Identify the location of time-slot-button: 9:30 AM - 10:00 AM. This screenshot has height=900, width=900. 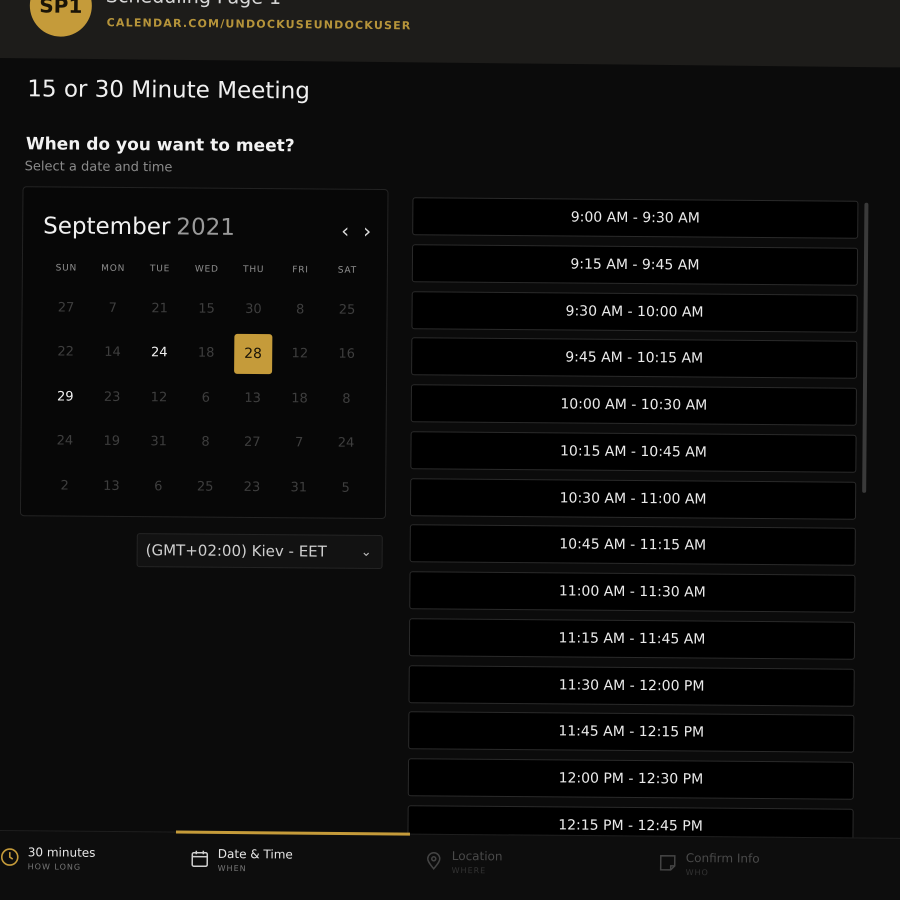
(634, 311).